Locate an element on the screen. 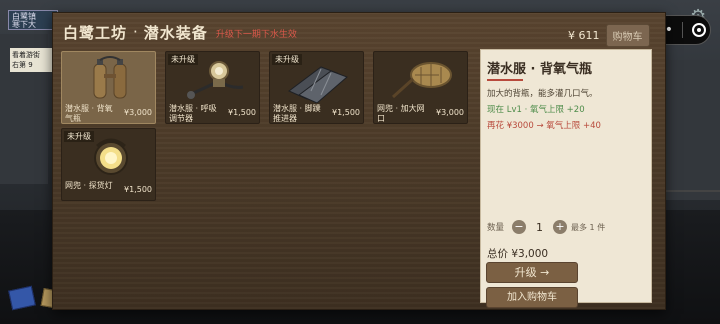  quantity-stepper: 数量 − 1 + 最多 1 件 is located at coordinates (546, 227).